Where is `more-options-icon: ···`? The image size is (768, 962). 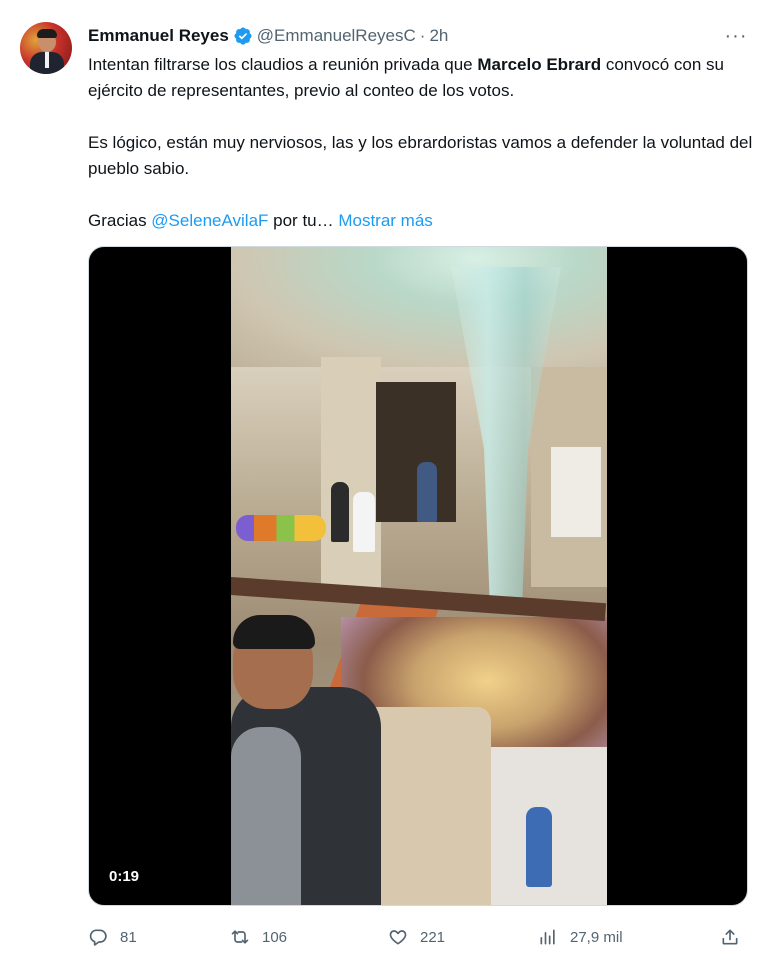 more-options-icon: ··· is located at coordinates (736, 36).